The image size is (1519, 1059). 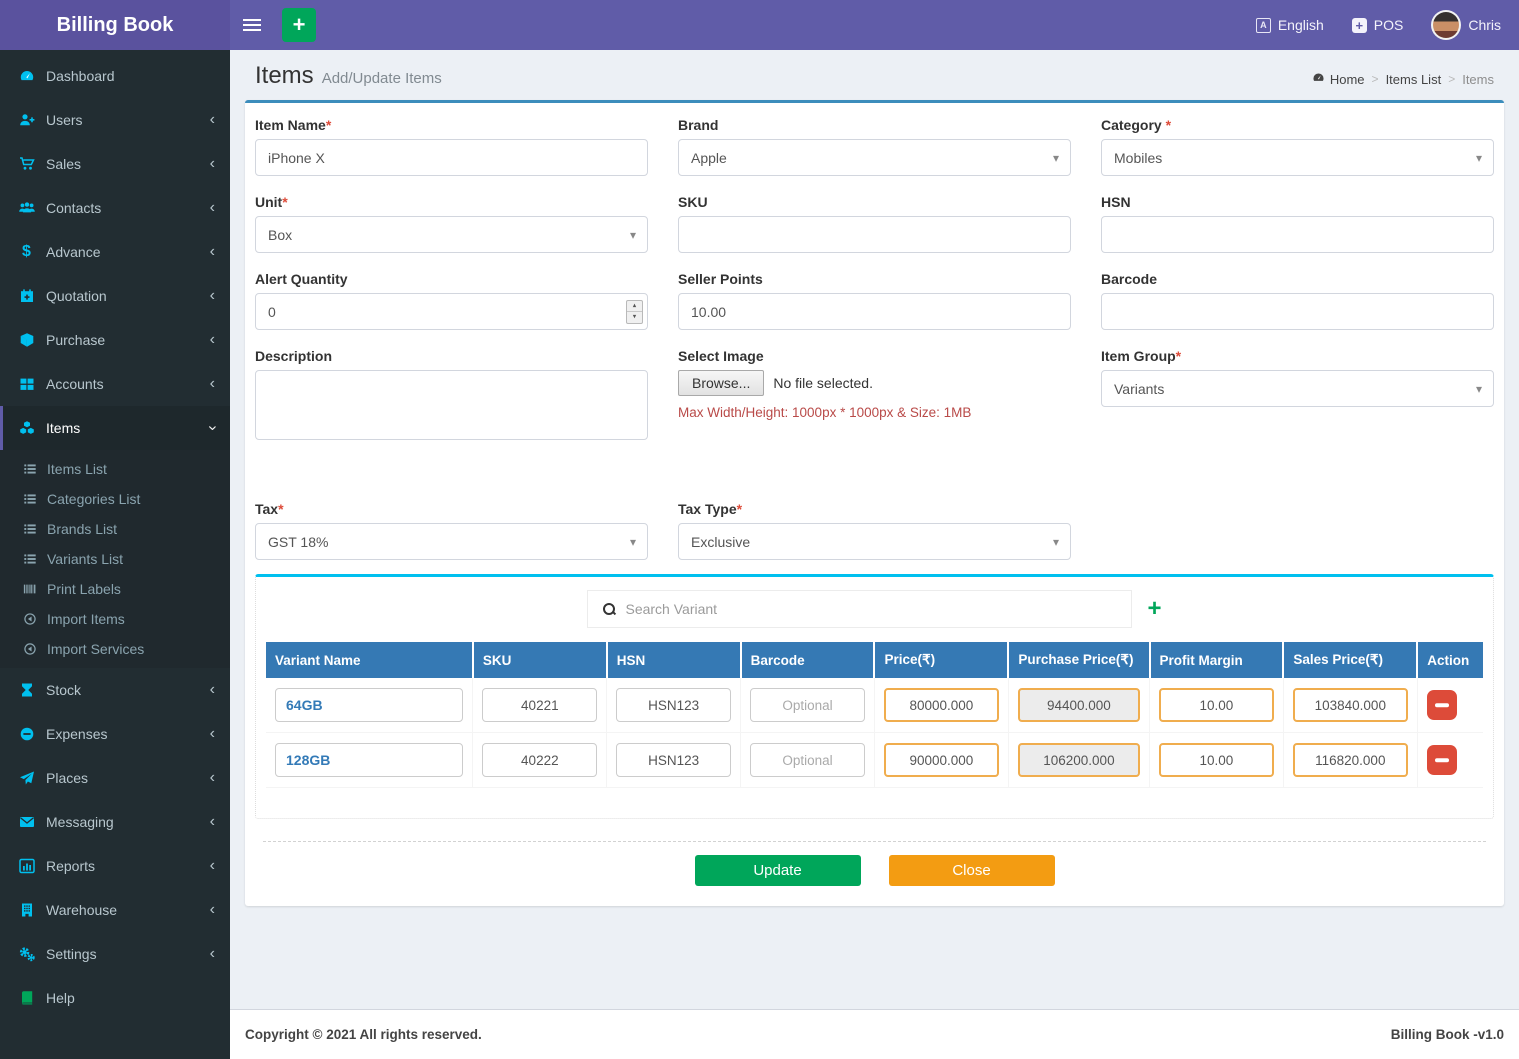 What do you see at coordinates (1297, 311) in the screenshot?
I see `barcode-field` at bounding box center [1297, 311].